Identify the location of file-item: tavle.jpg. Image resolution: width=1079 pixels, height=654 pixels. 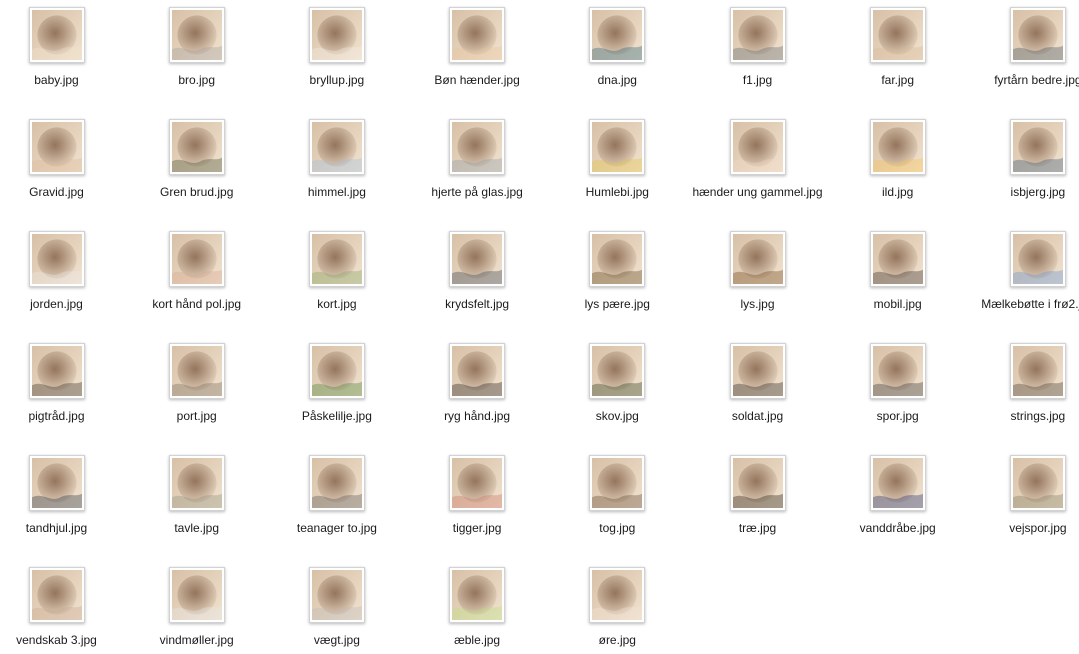
(197, 495).